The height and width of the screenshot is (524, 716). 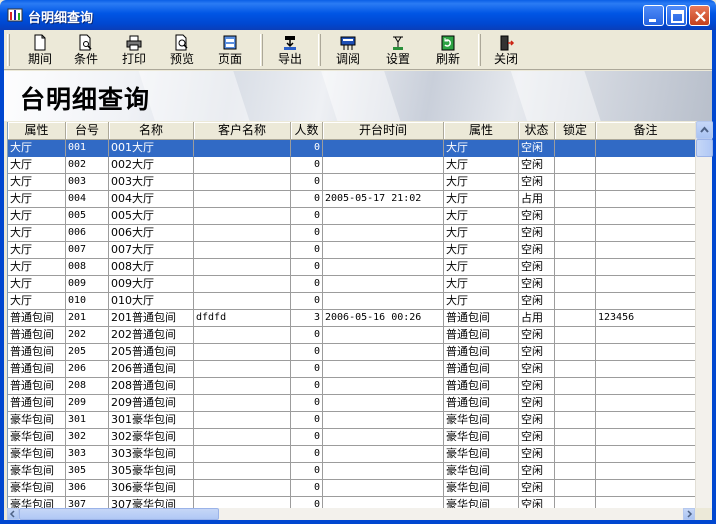 I want to click on table-row: 普通包间 208 208普通包间 0 普通包间 空闲, so click(x=351, y=386).